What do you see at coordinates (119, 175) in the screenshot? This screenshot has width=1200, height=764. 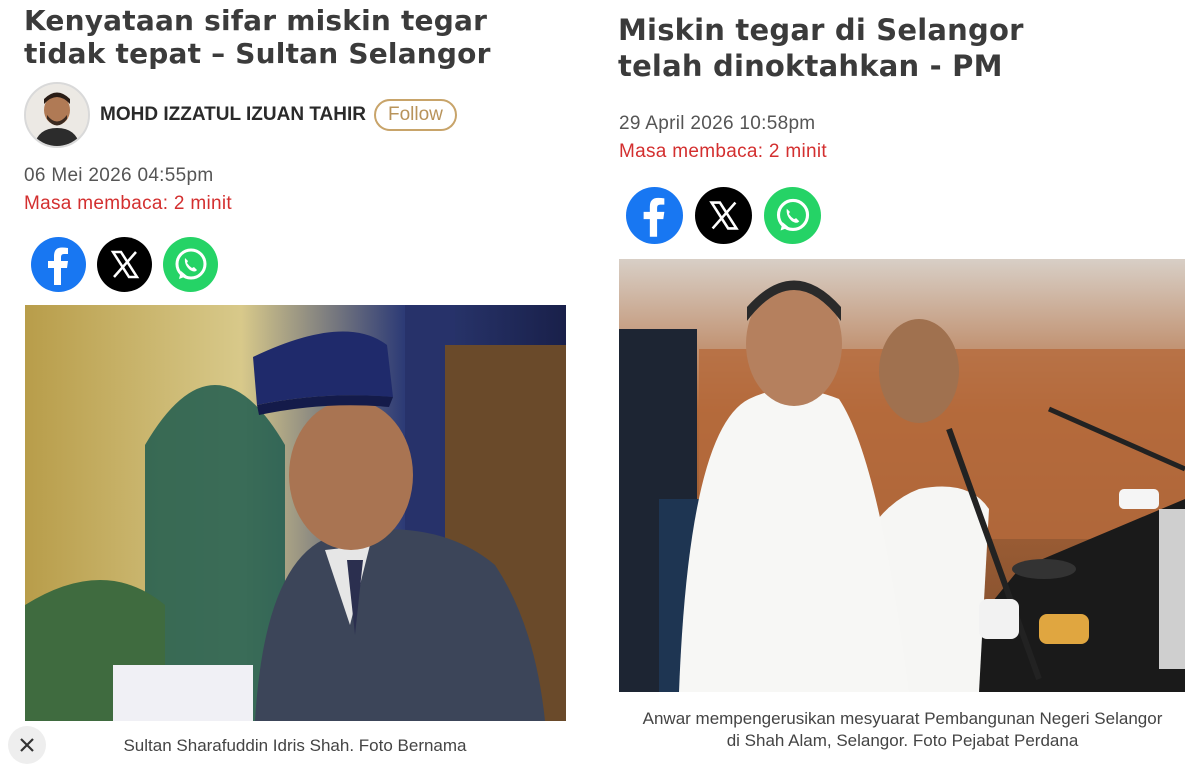 I see `left-date: 06 Mei 2026 04:55pm` at bounding box center [119, 175].